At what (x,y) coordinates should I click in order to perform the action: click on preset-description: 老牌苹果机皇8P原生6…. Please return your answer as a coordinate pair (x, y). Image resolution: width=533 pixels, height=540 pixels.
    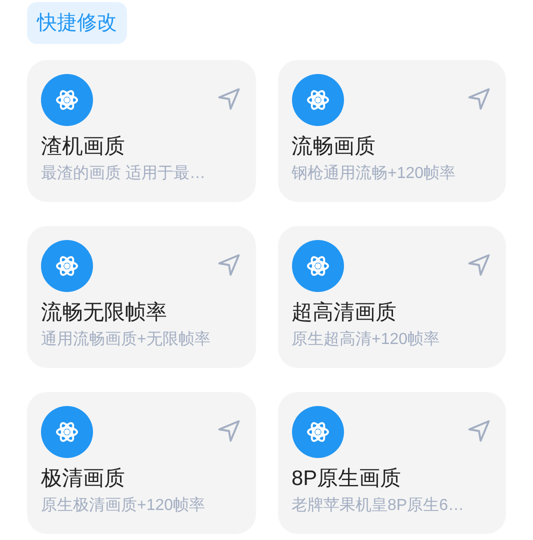
    Looking at the image, I should click on (378, 506).